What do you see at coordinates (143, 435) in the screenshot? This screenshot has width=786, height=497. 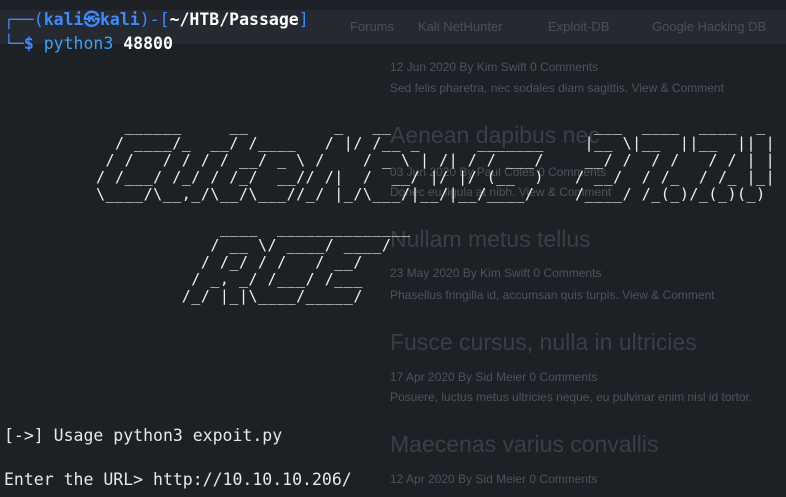 I see `usage-output: [->] Usage python3 expoit.py` at bounding box center [143, 435].